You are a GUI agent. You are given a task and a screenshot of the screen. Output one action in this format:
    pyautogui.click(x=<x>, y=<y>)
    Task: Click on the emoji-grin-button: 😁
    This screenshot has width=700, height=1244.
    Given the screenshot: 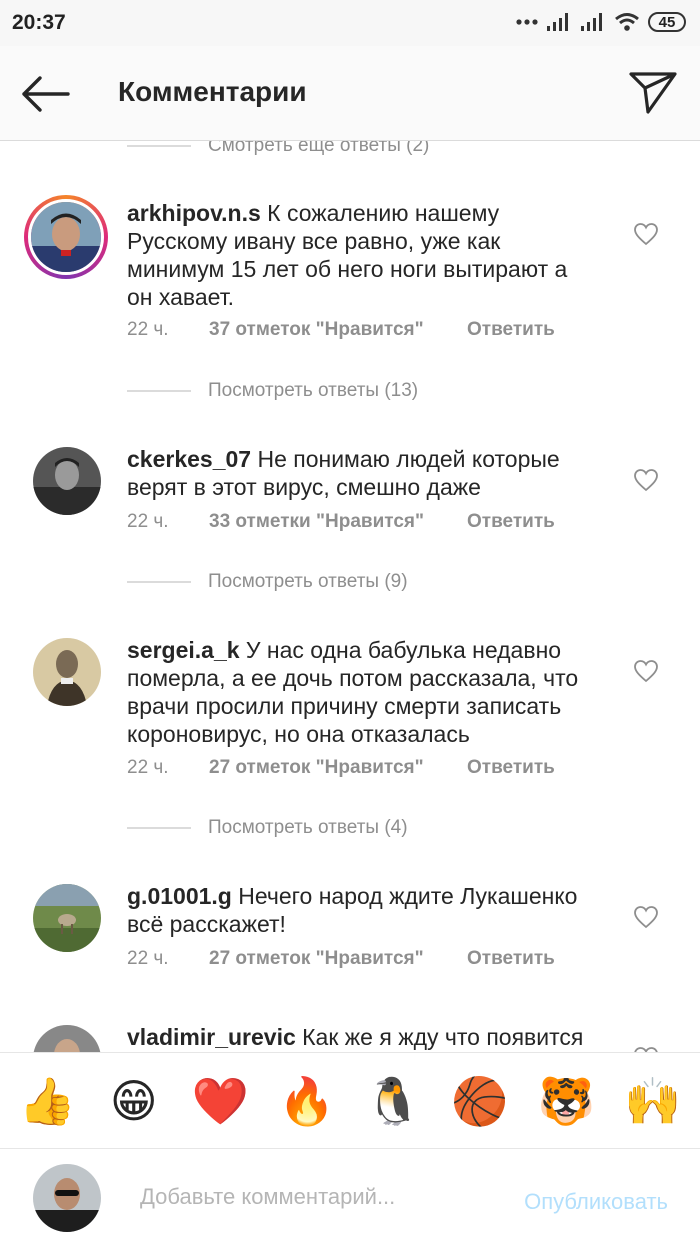 What is the action you would take?
    pyautogui.click(x=134, y=1101)
    